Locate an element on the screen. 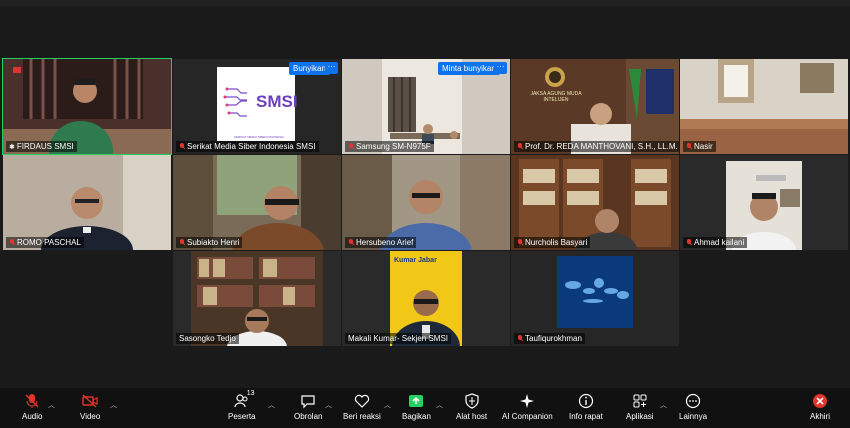 Image resolution: width=850 pixels, height=428 pixels. more-button: Lainnya is located at coordinates (693, 406).